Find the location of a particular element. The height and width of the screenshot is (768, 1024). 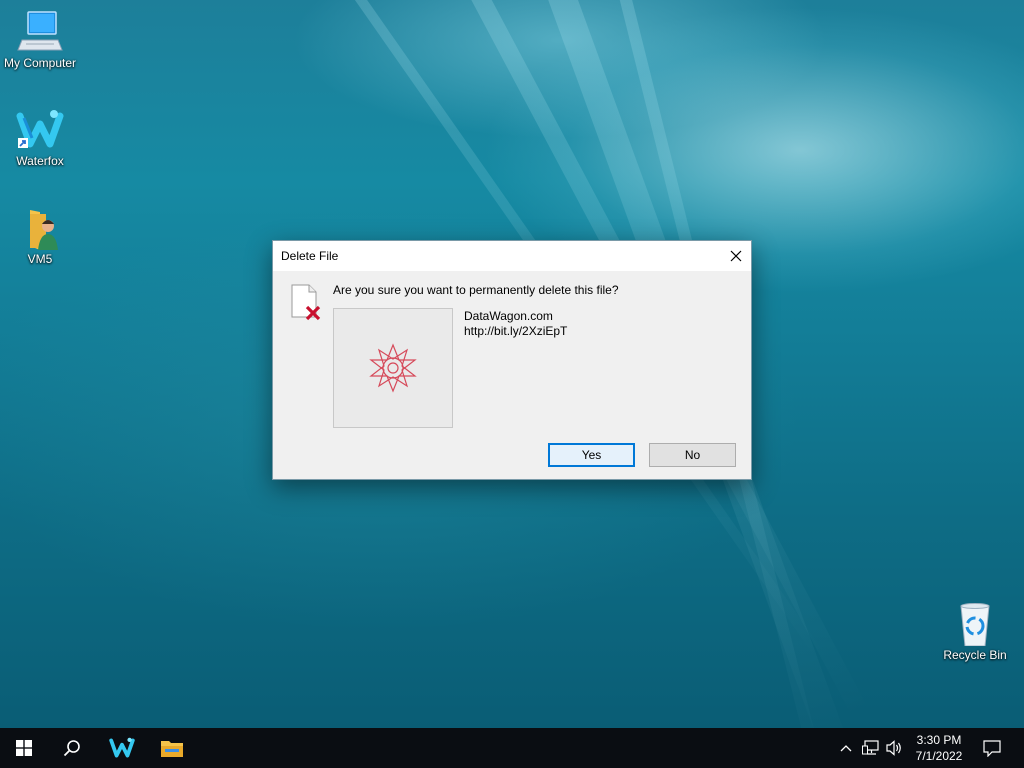

desktop-icon-label: VM5 is located at coordinates (40, 259).